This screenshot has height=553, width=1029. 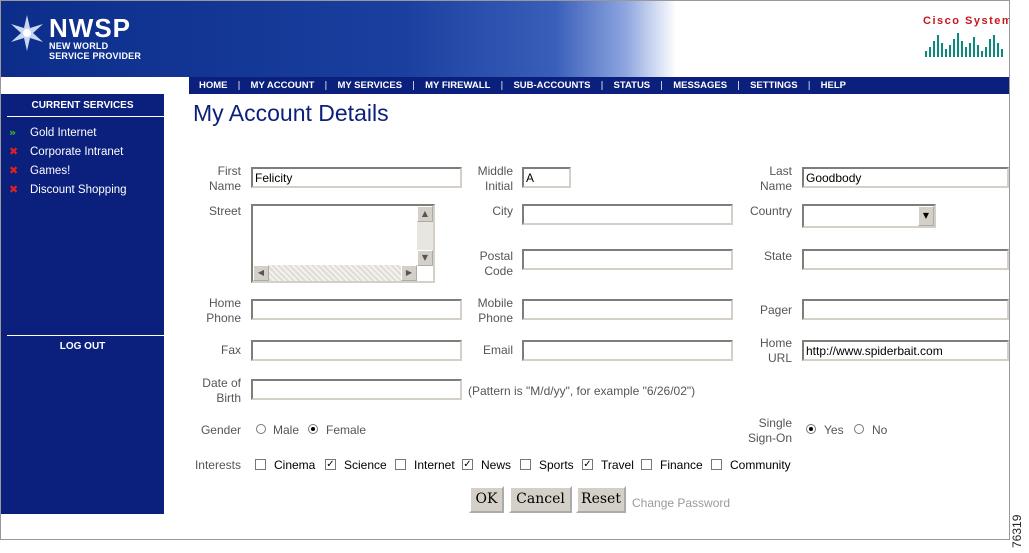 What do you see at coordinates (12, 132) in the screenshot?
I see `double-arrow-icon: »` at bounding box center [12, 132].